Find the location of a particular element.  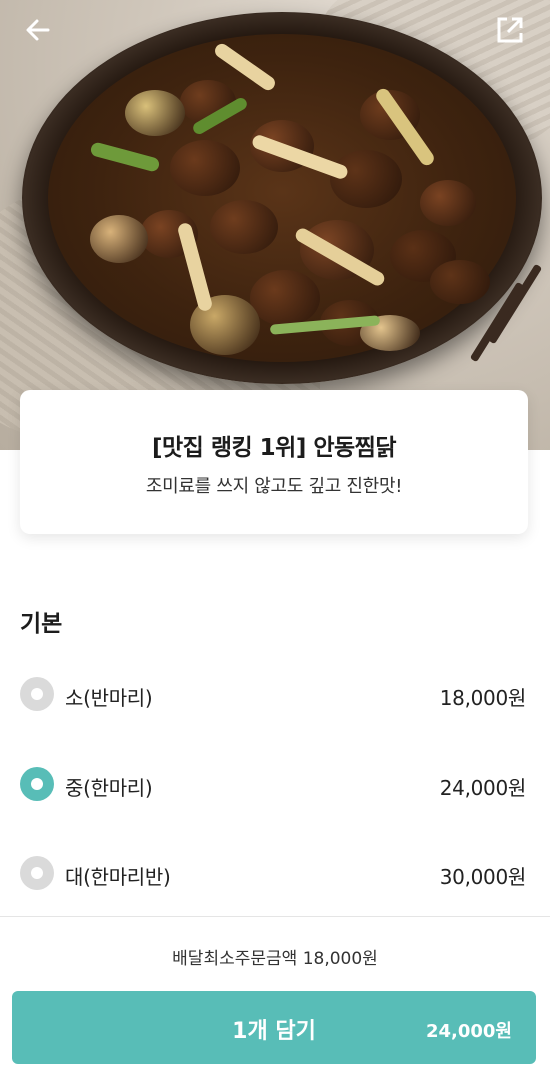

arrow-left-icon is located at coordinates (38, 30).